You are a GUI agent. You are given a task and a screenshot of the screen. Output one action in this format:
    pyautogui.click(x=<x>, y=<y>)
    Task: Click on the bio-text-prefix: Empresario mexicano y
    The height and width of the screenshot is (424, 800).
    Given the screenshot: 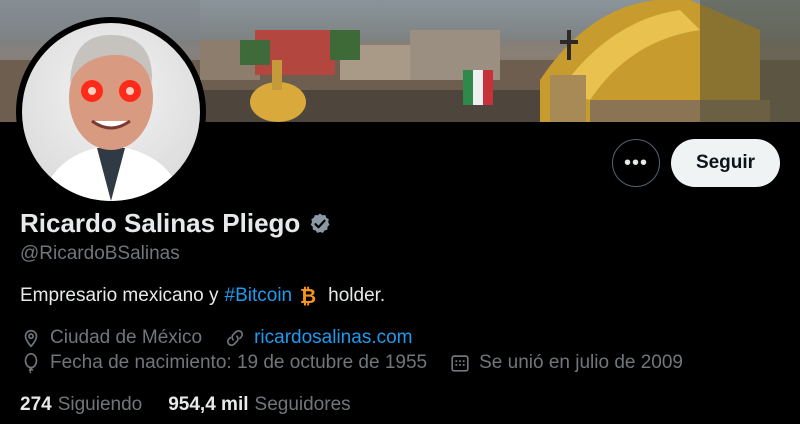 What is the action you would take?
    pyautogui.click(x=119, y=295)
    